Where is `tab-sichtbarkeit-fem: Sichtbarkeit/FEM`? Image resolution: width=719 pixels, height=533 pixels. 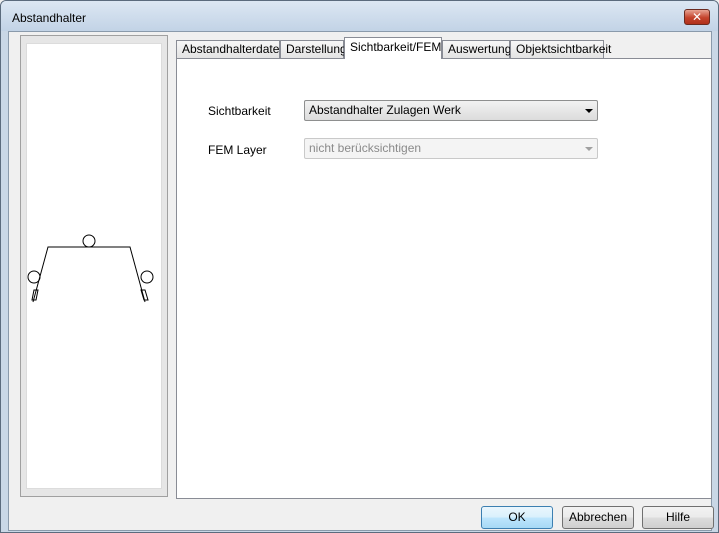
tab-sichtbarkeit-fem: Sichtbarkeit/FEM is located at coordinates (393, 48).